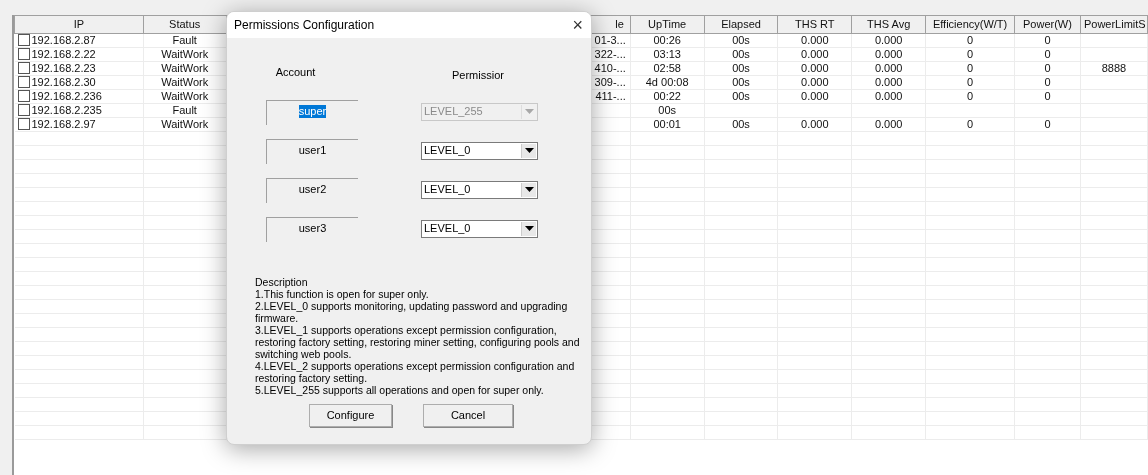 This screenshot has width=1148, height=475. I want to click on table-cell: 8888, so click(1114, 68).